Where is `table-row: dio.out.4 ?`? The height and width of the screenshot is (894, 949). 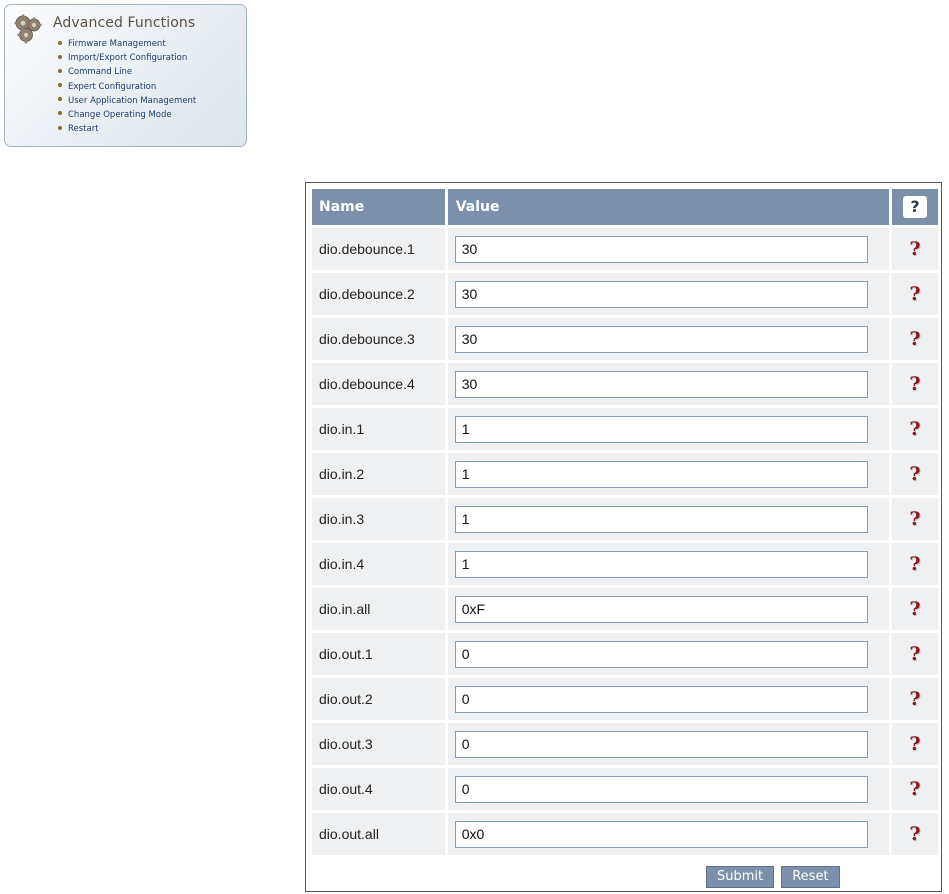 table-row: dio.out.4 ? is located at coordinates (625, 789).